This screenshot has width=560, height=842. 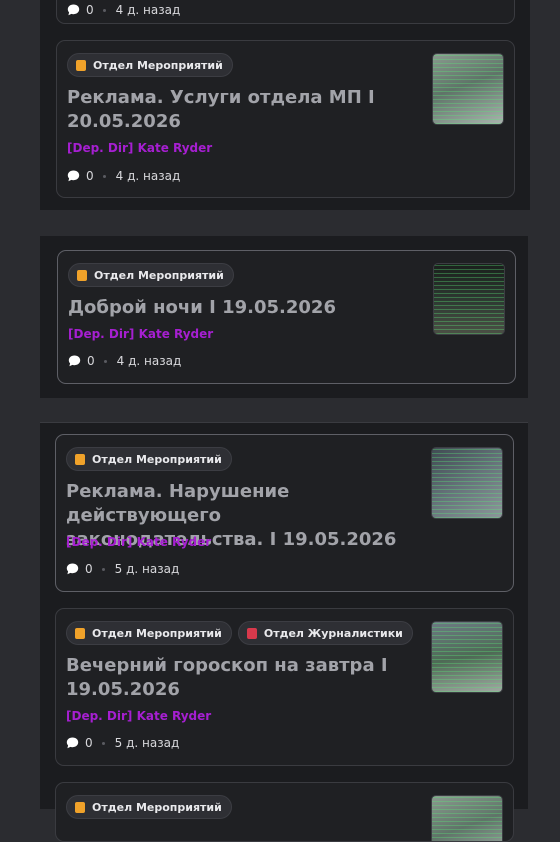 What do you see at coordinates (237, 110) in the screenshot?
I see `post-title: Реклама. Услуги отдела МП I 20.05.2026` at bounding box center [237, 110].